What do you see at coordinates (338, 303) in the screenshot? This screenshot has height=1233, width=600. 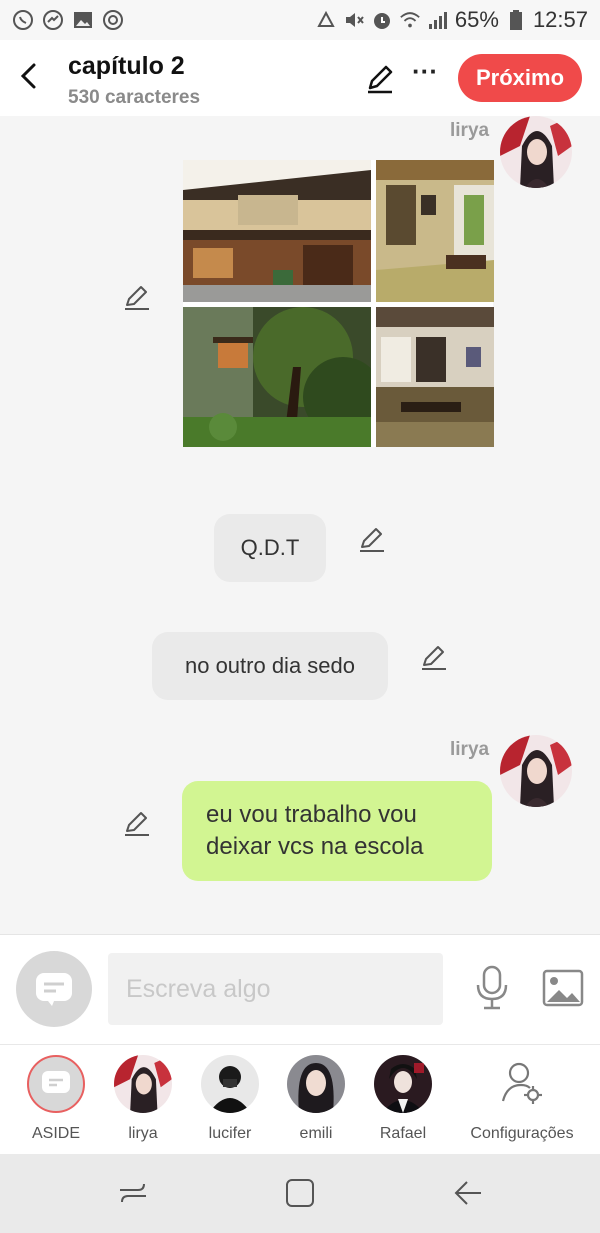 I see `image-grid` at bounding box center [338, 303].